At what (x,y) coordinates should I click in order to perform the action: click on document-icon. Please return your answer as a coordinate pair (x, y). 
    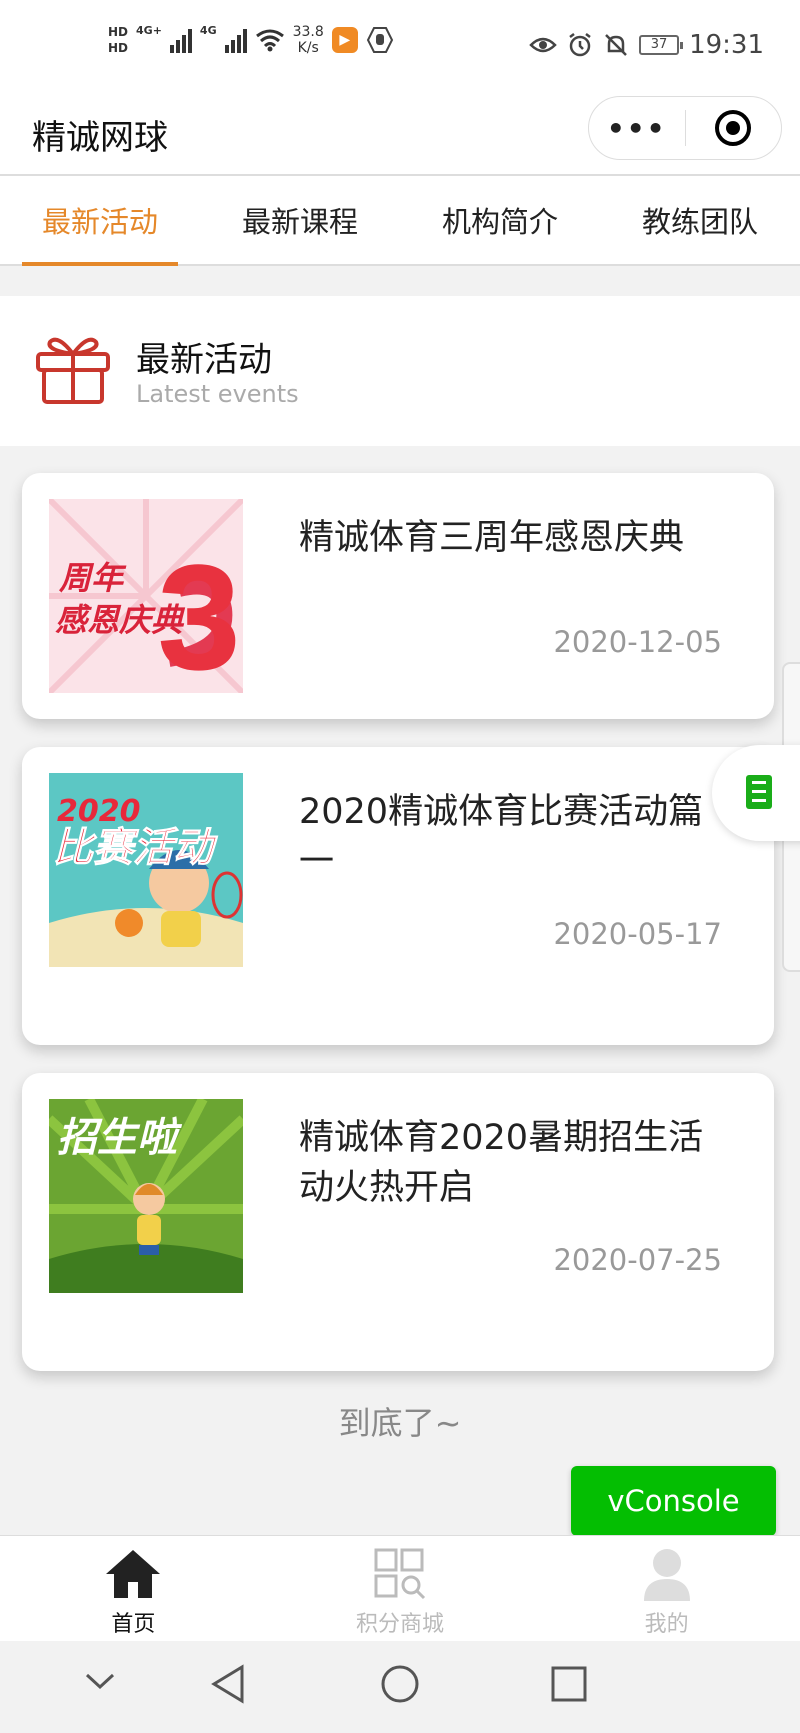
    Looking at the image, I should click on (759, 792).